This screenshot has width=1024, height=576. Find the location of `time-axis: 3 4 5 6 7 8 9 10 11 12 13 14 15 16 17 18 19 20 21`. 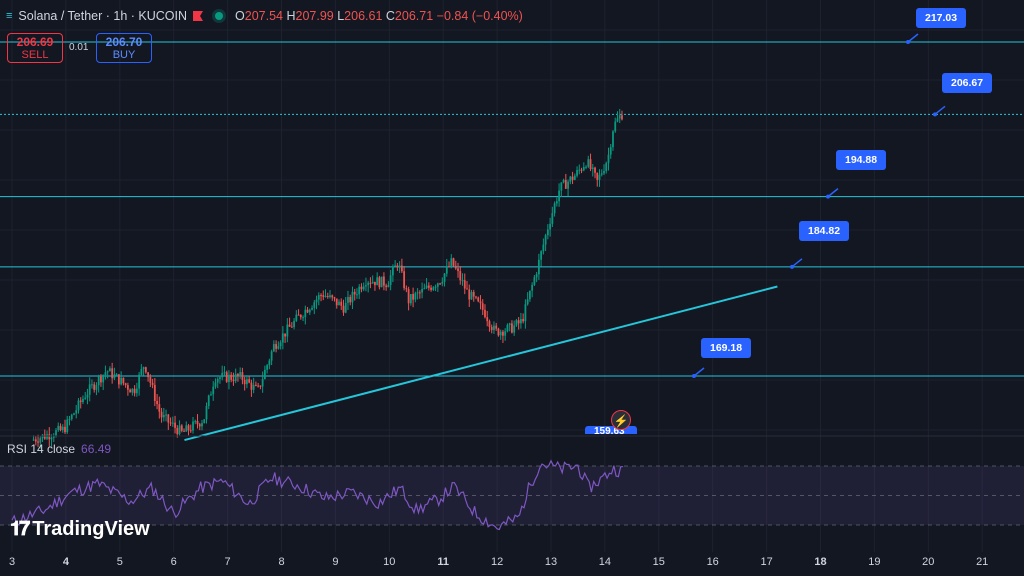

time-axis: 3 4 5 6 7 8 9 10 11 12 13 14 15 16 17 18 19 20 21 is located at coordinates (512, 564).